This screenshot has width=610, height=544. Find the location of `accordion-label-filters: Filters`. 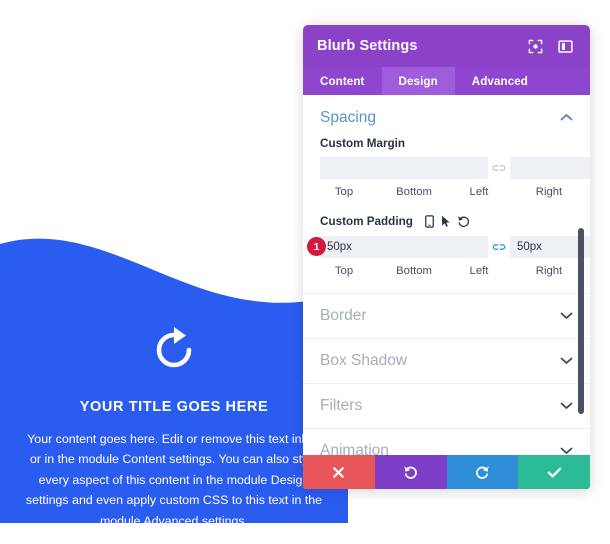

accordion-label-filters: Filters is located at coordinates (341, 405).